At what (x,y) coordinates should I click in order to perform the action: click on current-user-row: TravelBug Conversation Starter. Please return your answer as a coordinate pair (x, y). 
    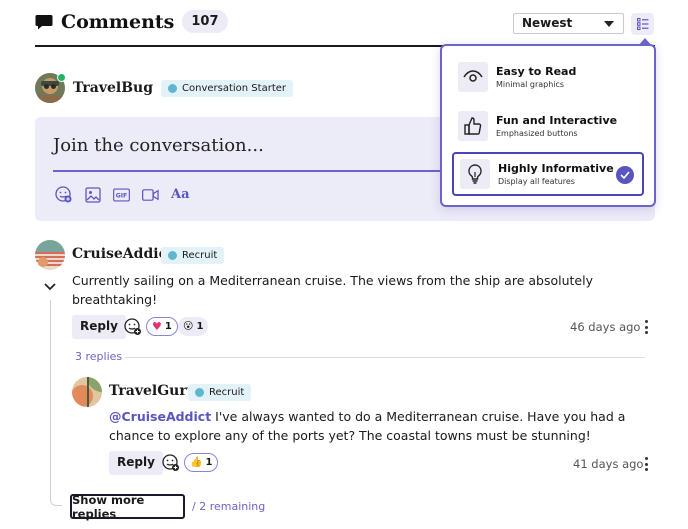
    Looking at the image, I should click on (164, 88).